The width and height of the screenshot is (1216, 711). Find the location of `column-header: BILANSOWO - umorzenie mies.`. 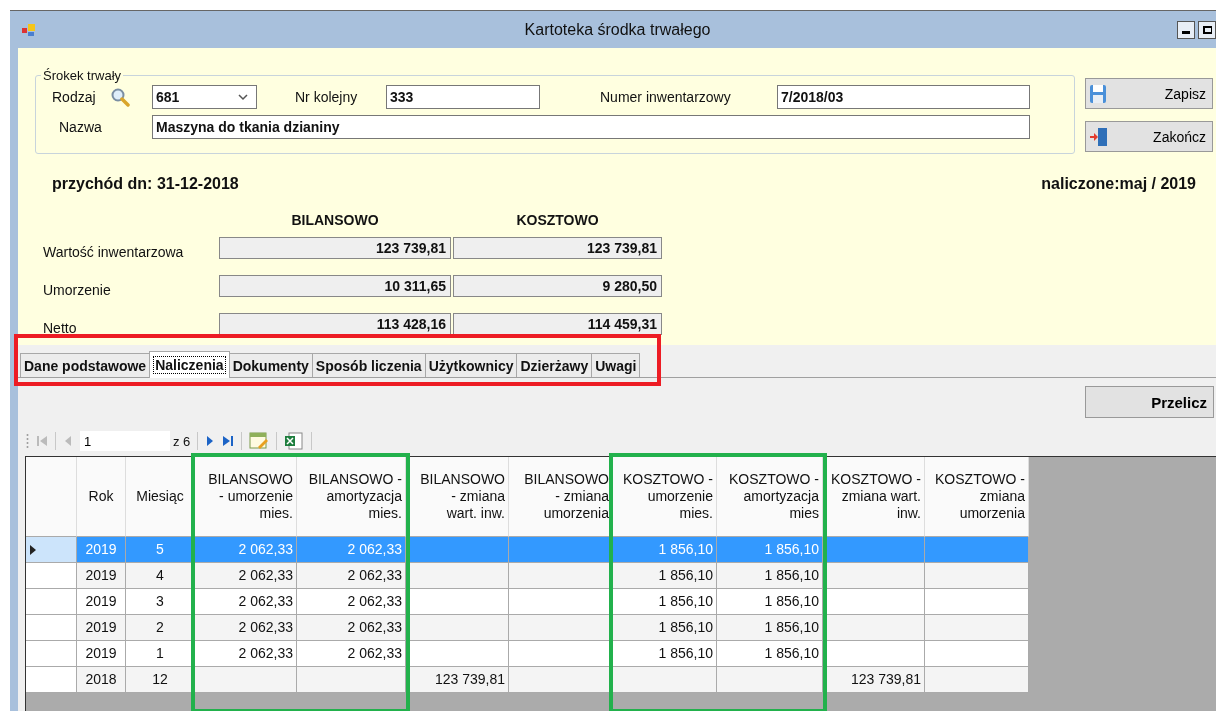

column-header: BILANSOWO - umorzenie mies. is located at coordinates (246, 497).